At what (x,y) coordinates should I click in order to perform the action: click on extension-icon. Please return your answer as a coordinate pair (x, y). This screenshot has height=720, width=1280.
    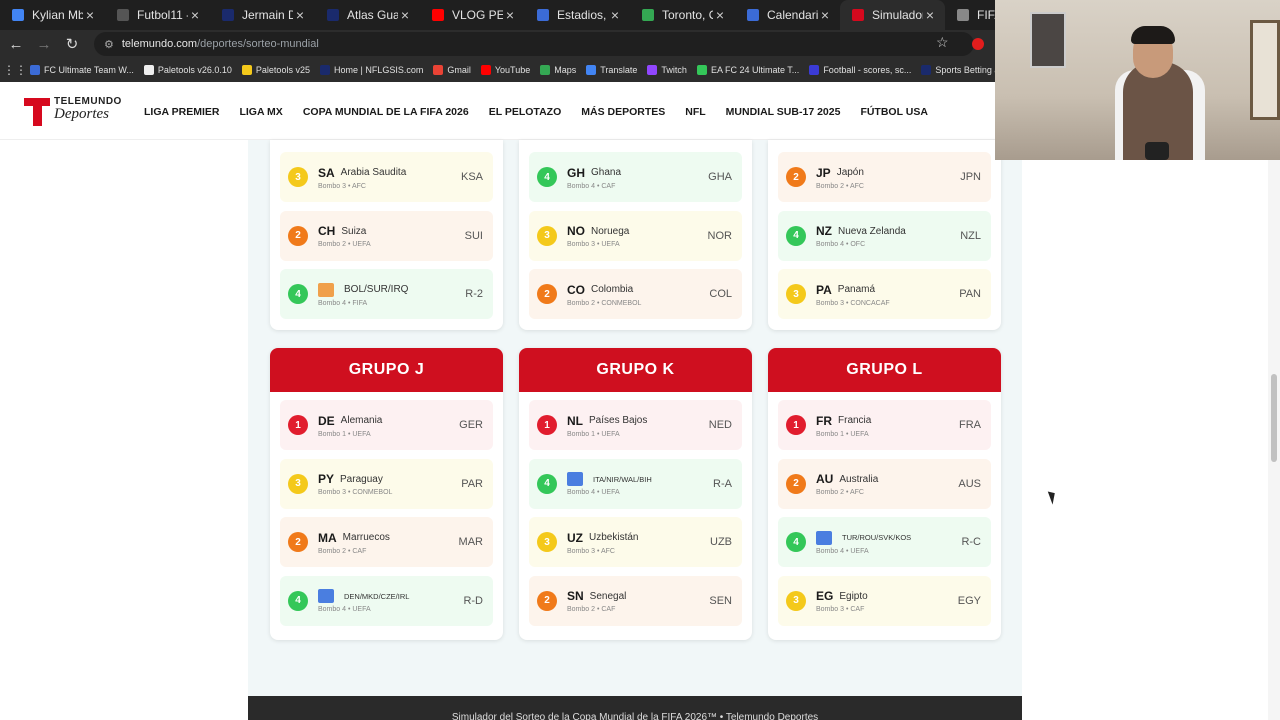
    Looking at the image, I should click on (978, 44).